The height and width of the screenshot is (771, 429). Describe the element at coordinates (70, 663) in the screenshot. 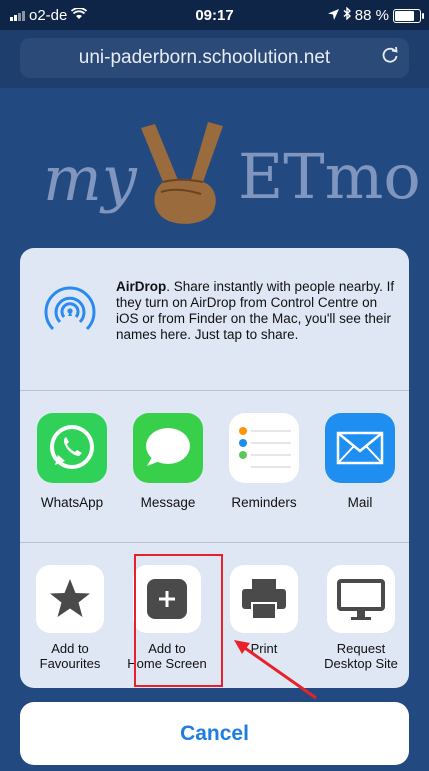

I see `action-label-line2: Favourites` at that location.